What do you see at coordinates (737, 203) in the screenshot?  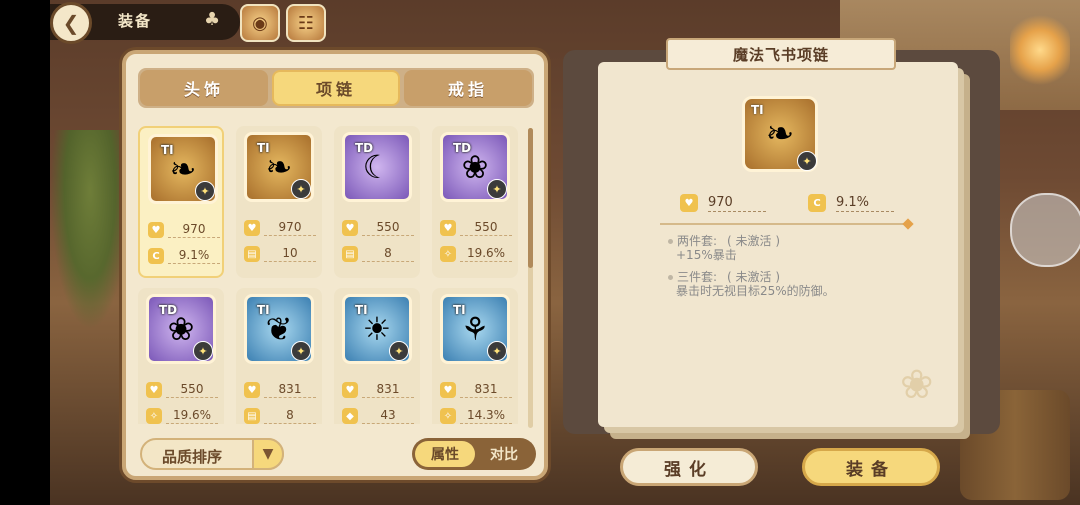 I see `detail-stat-hp-value: 970` at bounding box center [737, 203].